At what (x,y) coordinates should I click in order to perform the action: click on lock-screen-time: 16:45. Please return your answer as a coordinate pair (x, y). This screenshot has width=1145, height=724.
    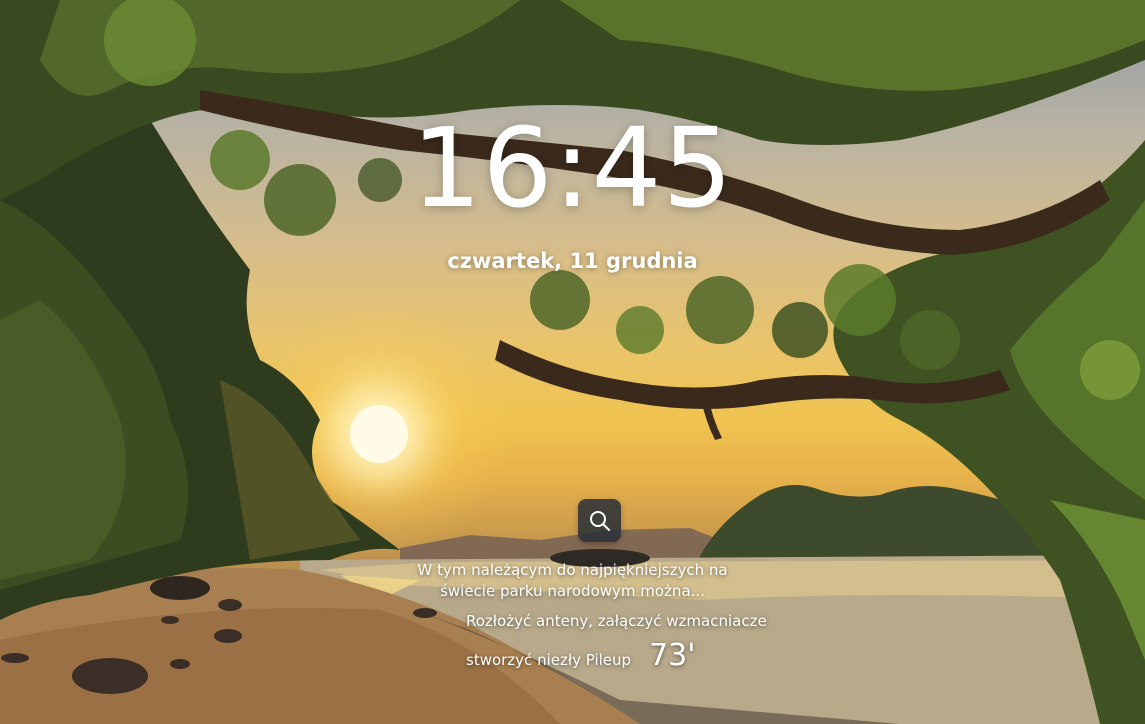
    Looking at the image, I should click on (572, 168).